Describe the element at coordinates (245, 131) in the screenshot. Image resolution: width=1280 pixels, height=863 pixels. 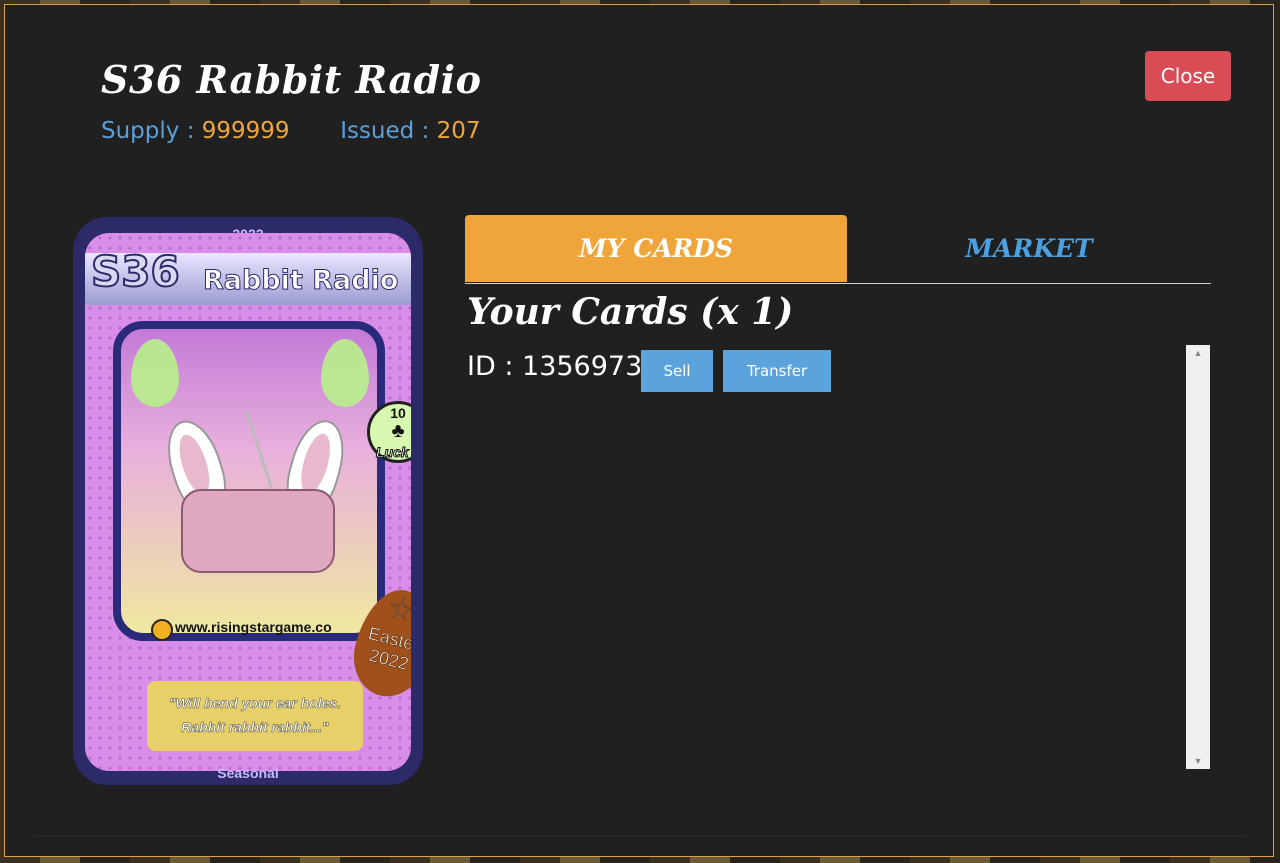
I see `supply-value: 999999` at that location.